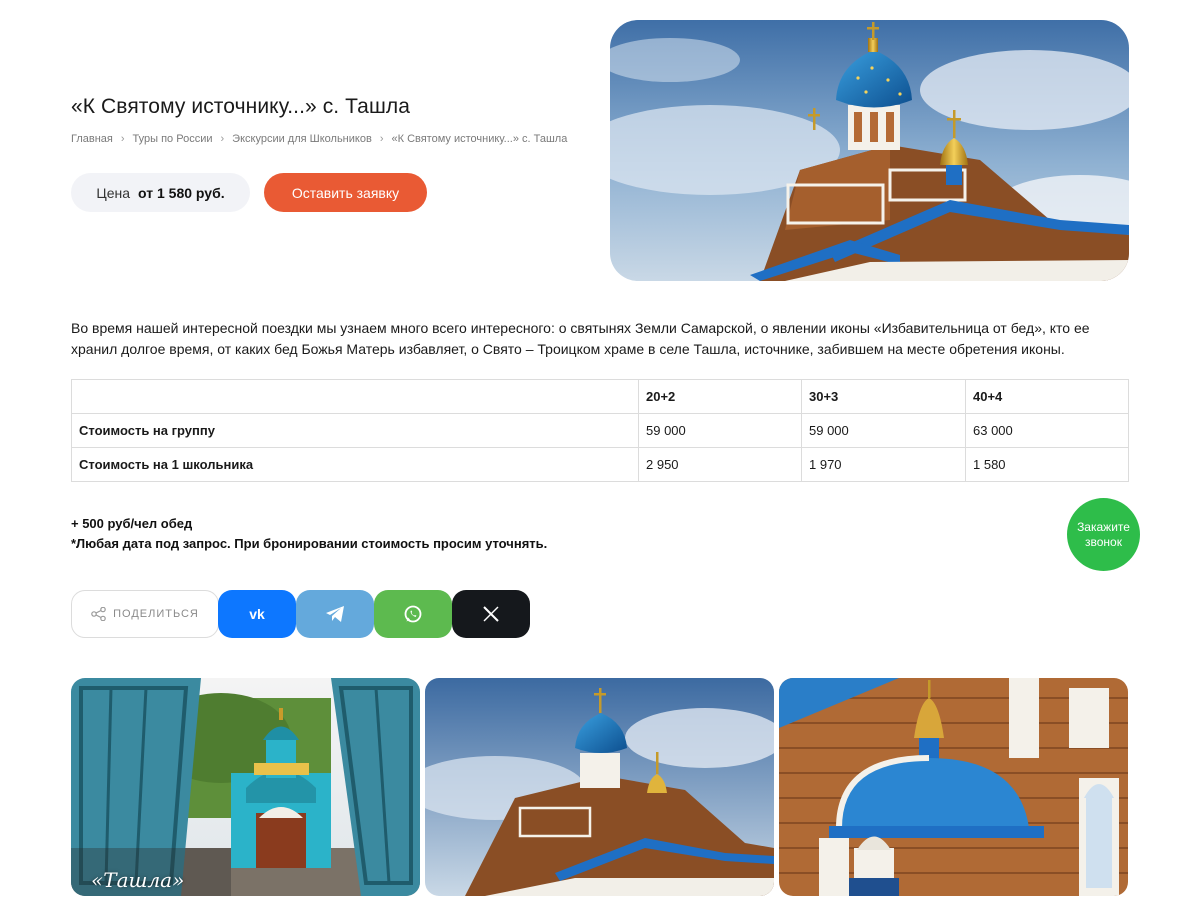 This screenshot has width=1200, height=901. Describe the element at coordinates (355, 430) in the screenshot. I see `table-row-label: Стоимость на группу` at that location.